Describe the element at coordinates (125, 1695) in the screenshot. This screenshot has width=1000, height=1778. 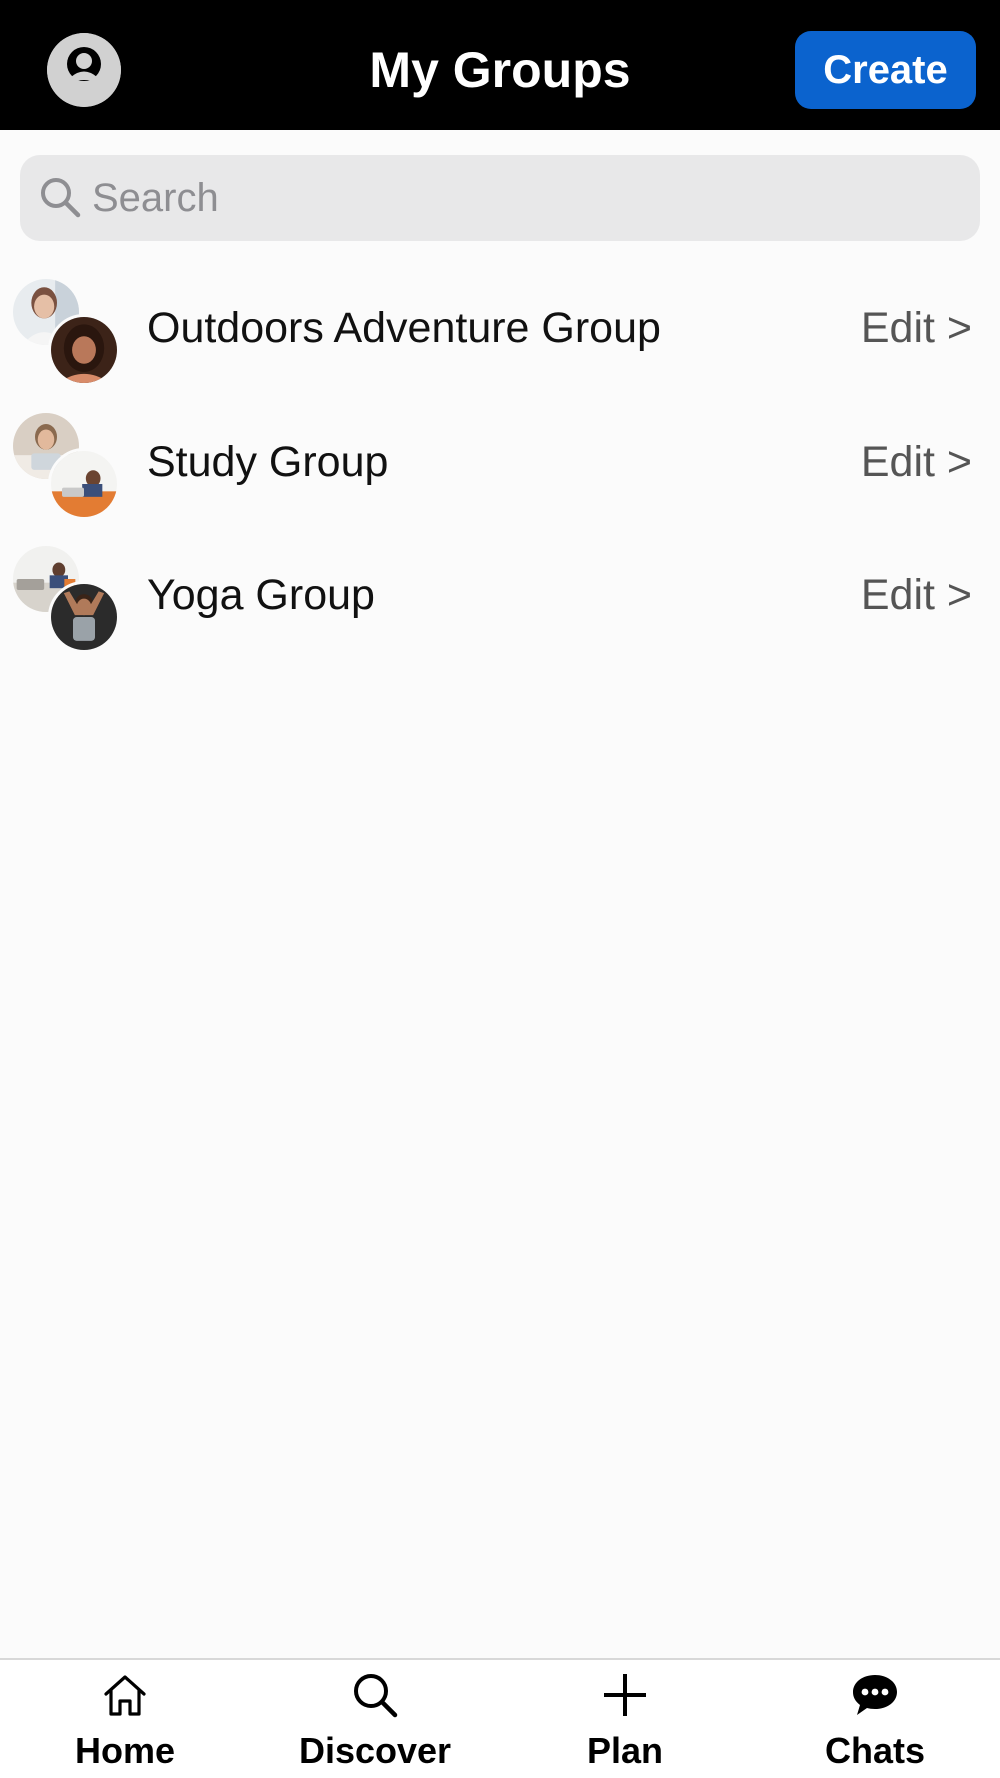
I see `home-icon` at that location.